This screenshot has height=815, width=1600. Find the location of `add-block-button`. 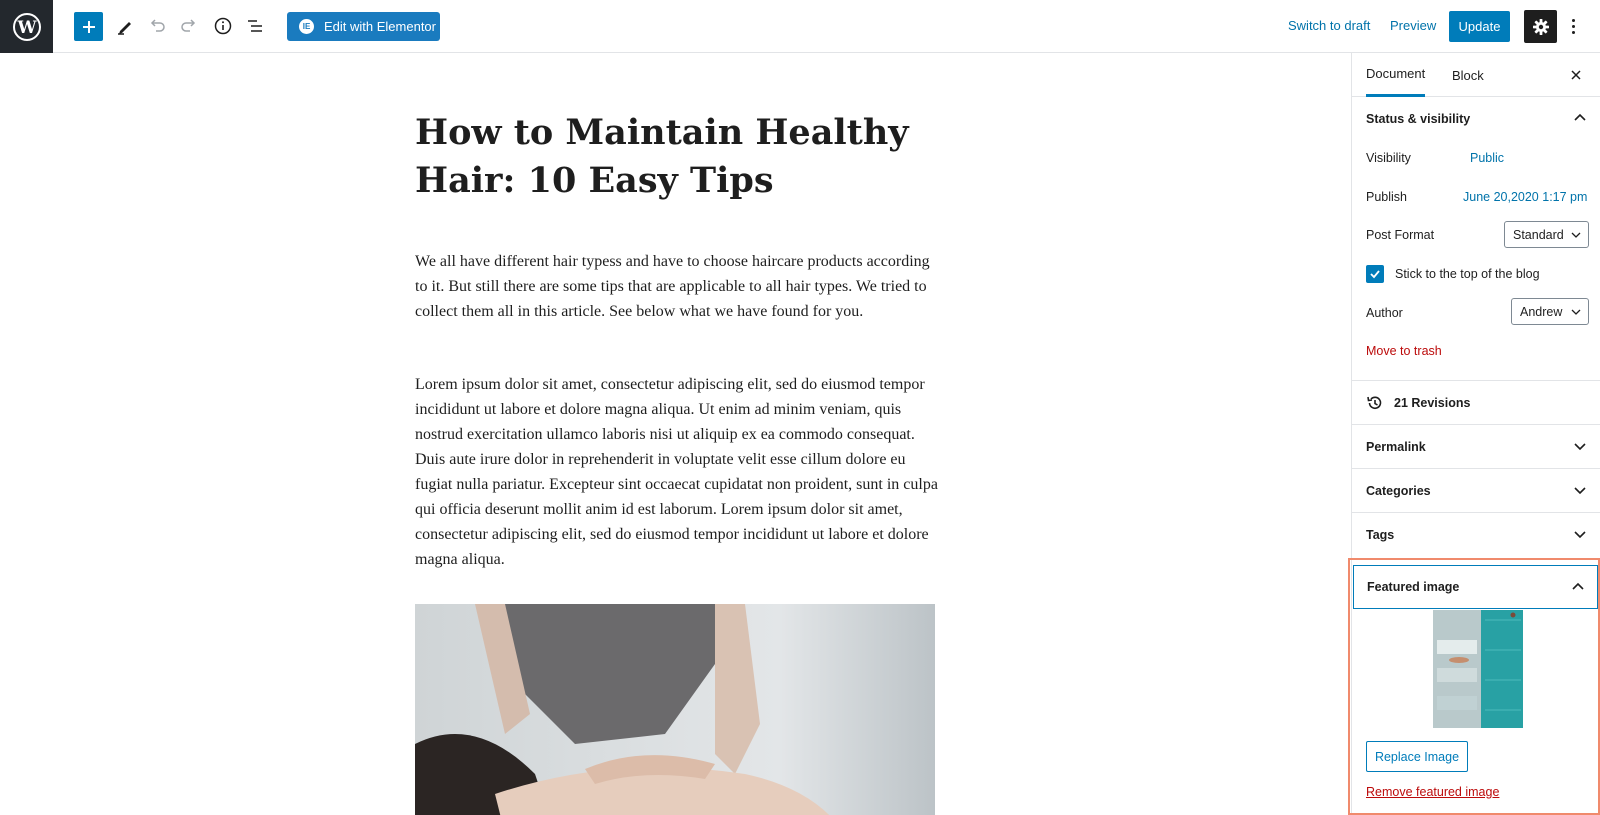

add-block-button is located at coordinates (88, 26).